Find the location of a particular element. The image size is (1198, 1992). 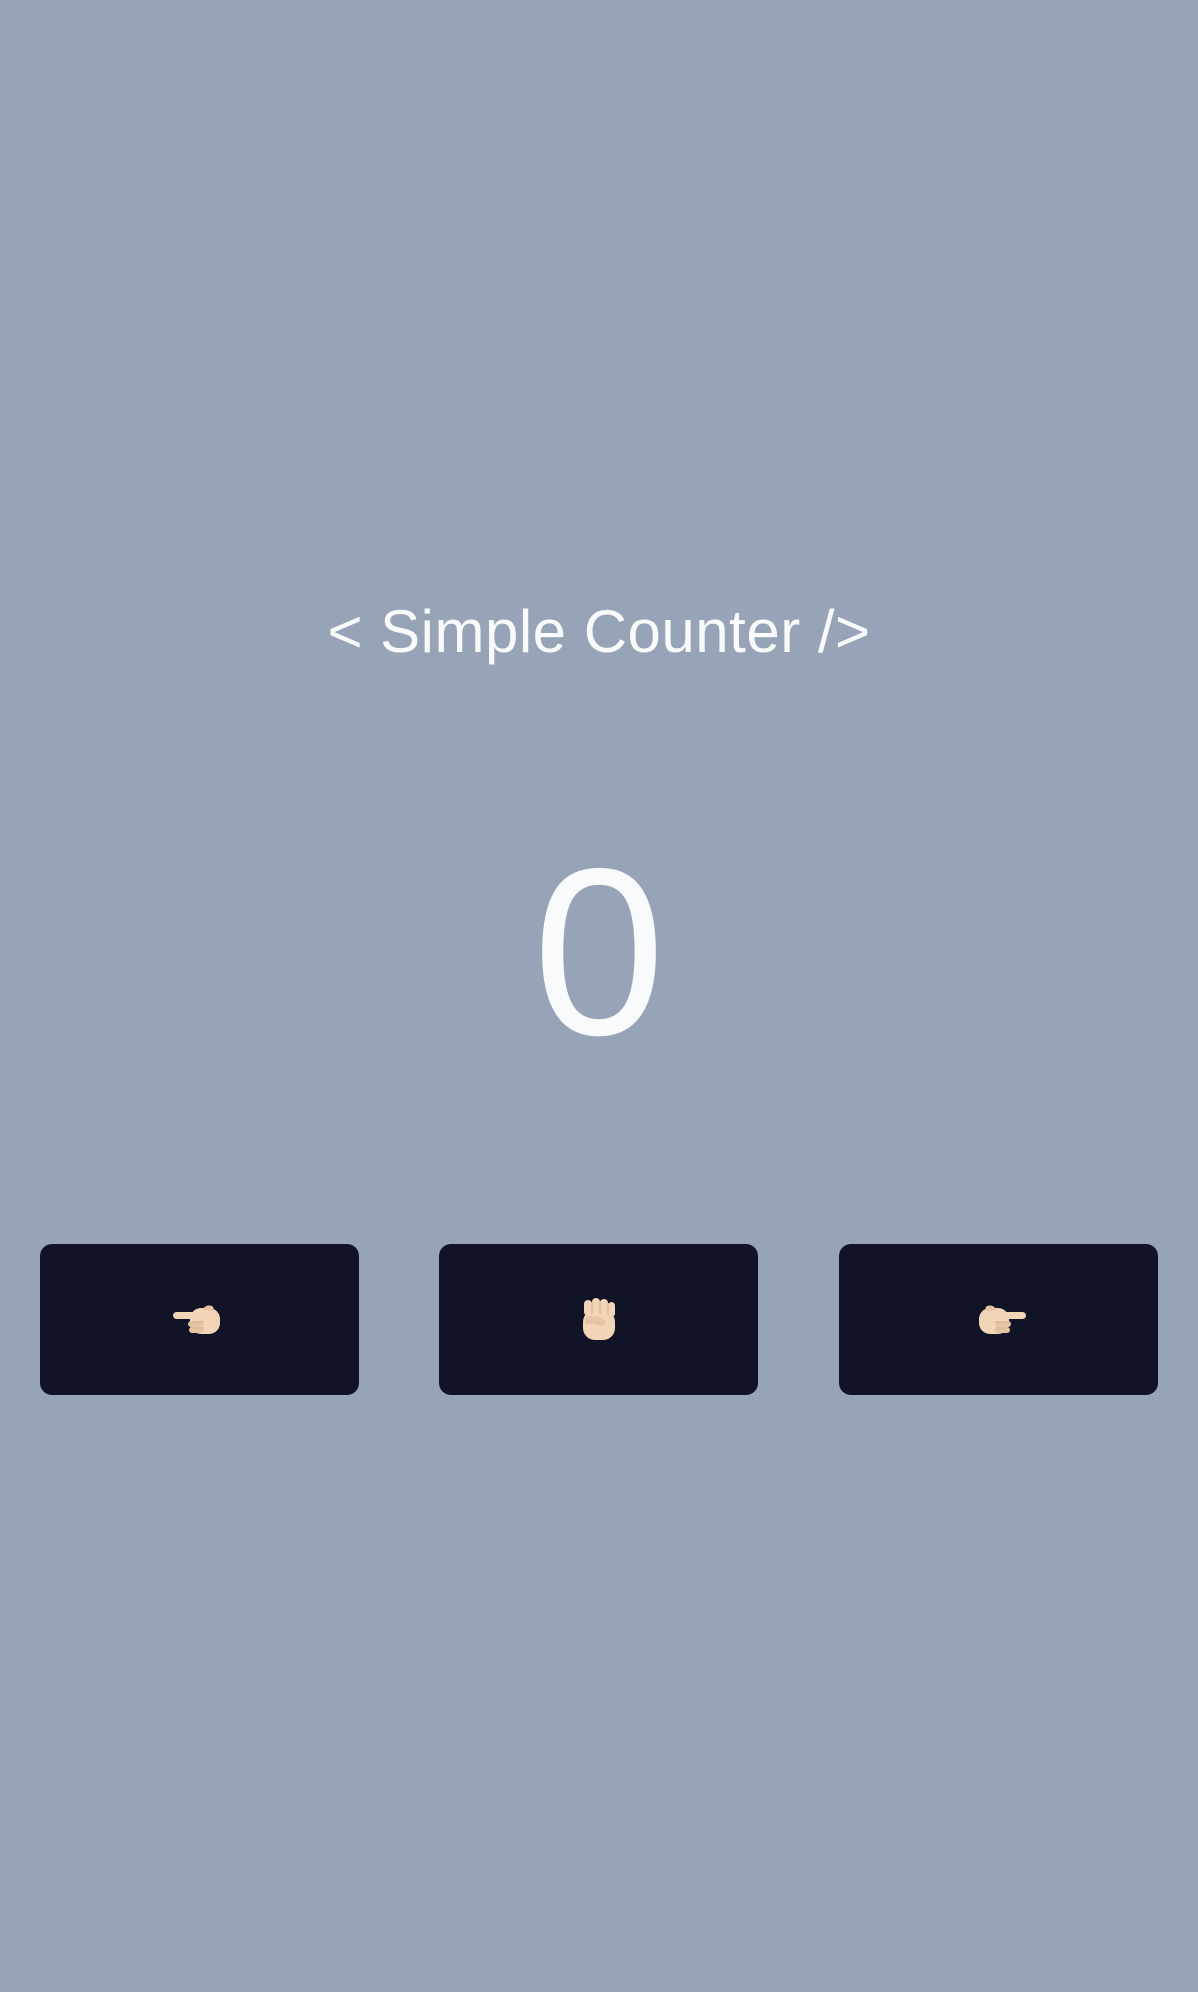

decrement-button is located at coordinates (199, 1319).